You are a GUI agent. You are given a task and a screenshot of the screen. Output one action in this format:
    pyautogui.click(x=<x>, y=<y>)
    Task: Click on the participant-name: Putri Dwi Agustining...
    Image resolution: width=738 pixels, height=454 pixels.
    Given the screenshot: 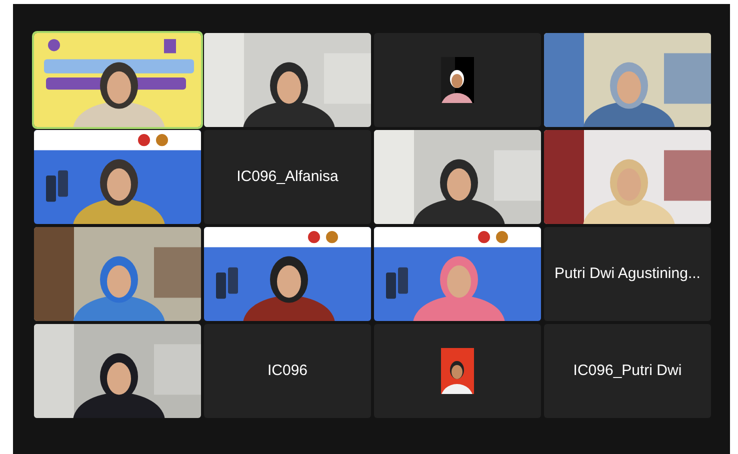 What is the action you would take?
    pyautogui.click(x=627, y=274)
    